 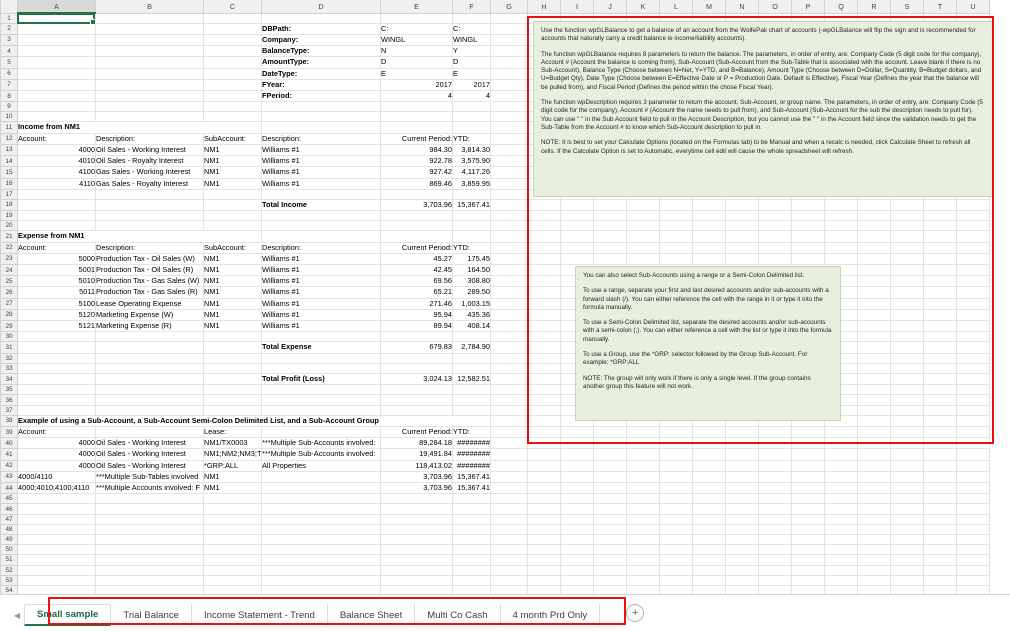 What do you see at coordinates (544, 270) in the screenshot?
I see `cell-H24` at bounding box center [544, 270].